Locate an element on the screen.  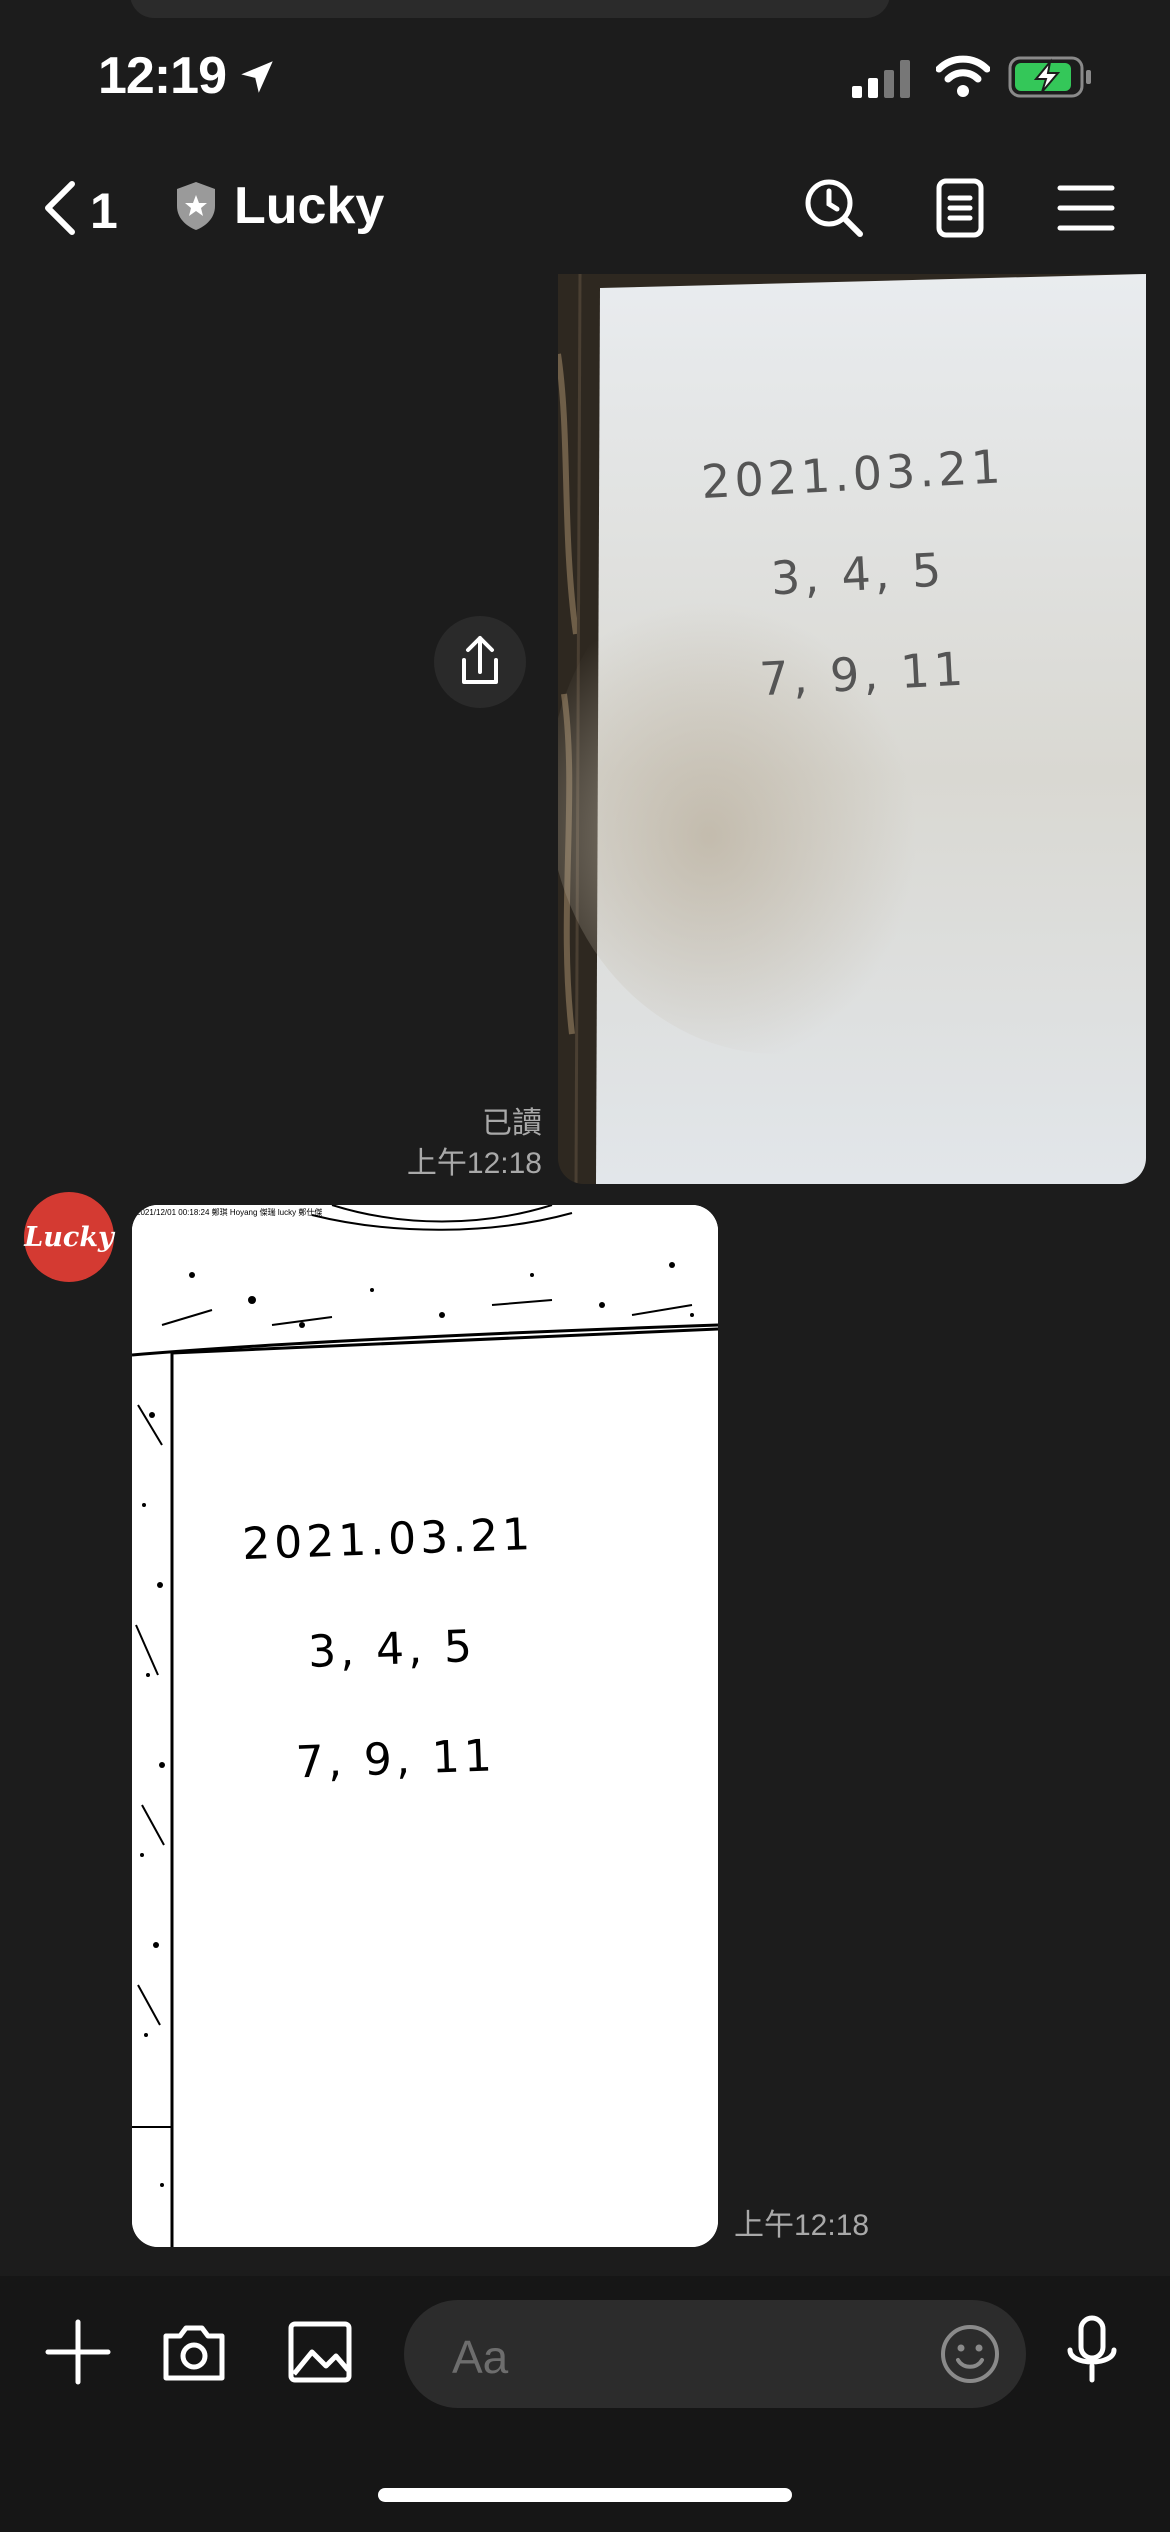
microphone-icon is located at coordinates (1092, 2354).